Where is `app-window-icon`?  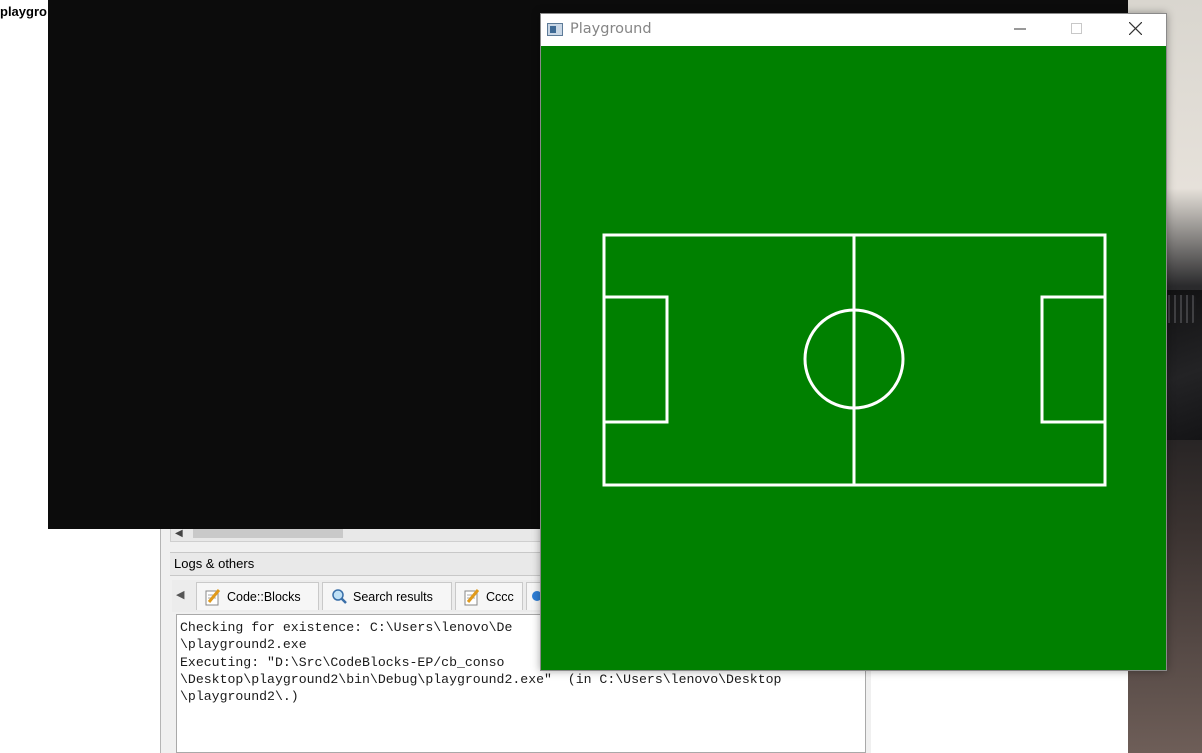 app-window-icon is located at coordinates (555, 29).